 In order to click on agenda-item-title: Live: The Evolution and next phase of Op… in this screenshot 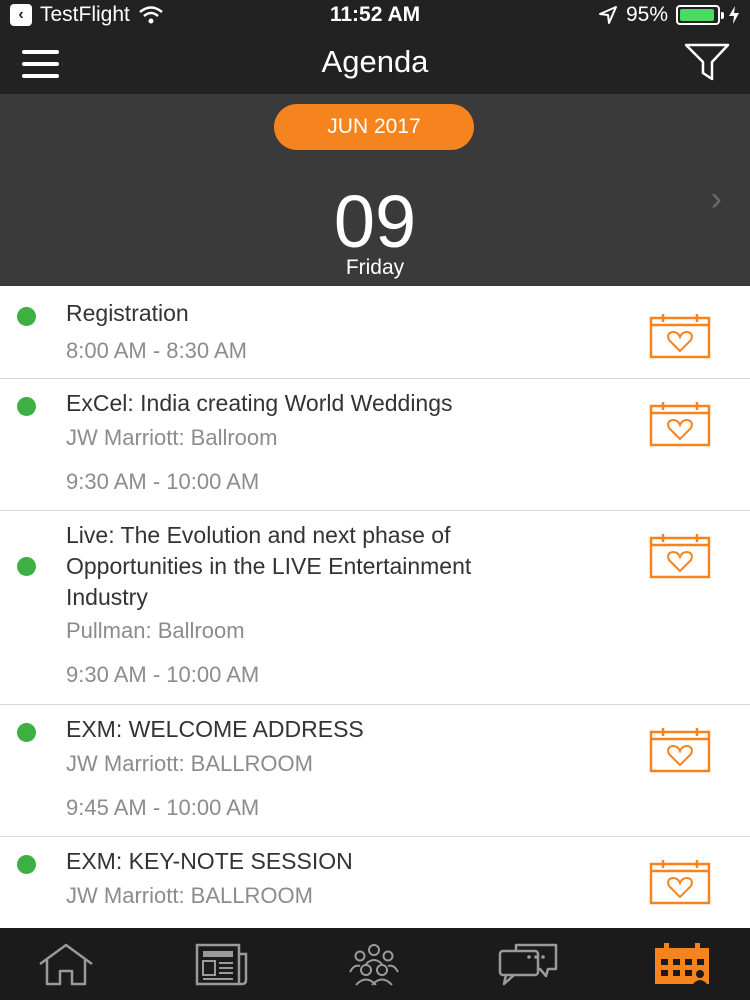, I will do `click(346, 566)`.